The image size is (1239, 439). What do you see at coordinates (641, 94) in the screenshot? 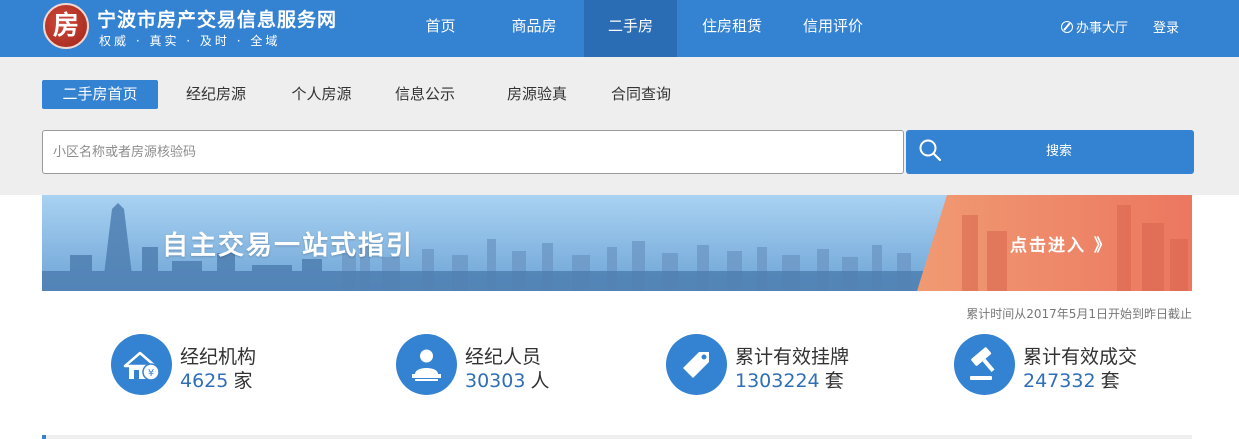
I see `subnav-contract-query: 合同查询` at bounding box center [641, 94].